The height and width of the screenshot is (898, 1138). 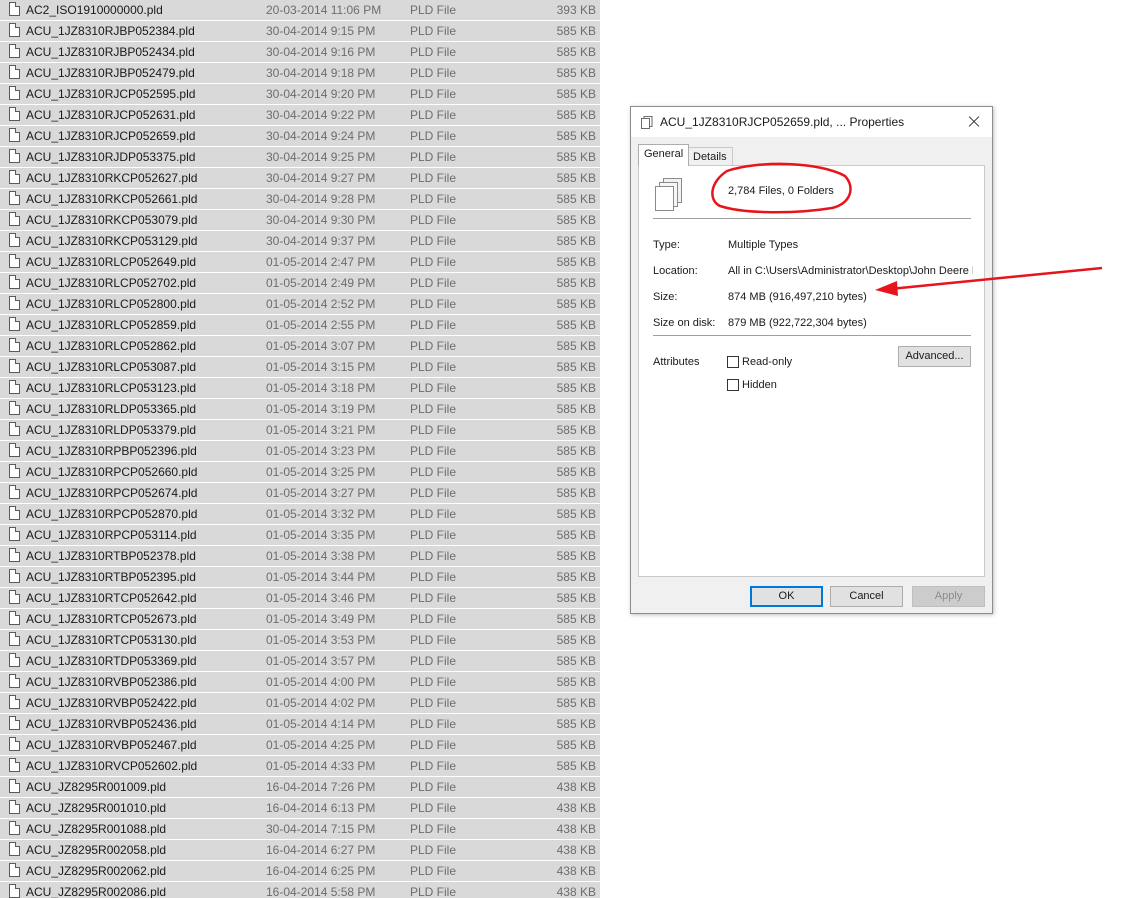 What do you see at coordinates (321, 136) in the screenshot?
I see `file-date: 30-04-2014 9:24 PM` at bounding box center [321, 136].